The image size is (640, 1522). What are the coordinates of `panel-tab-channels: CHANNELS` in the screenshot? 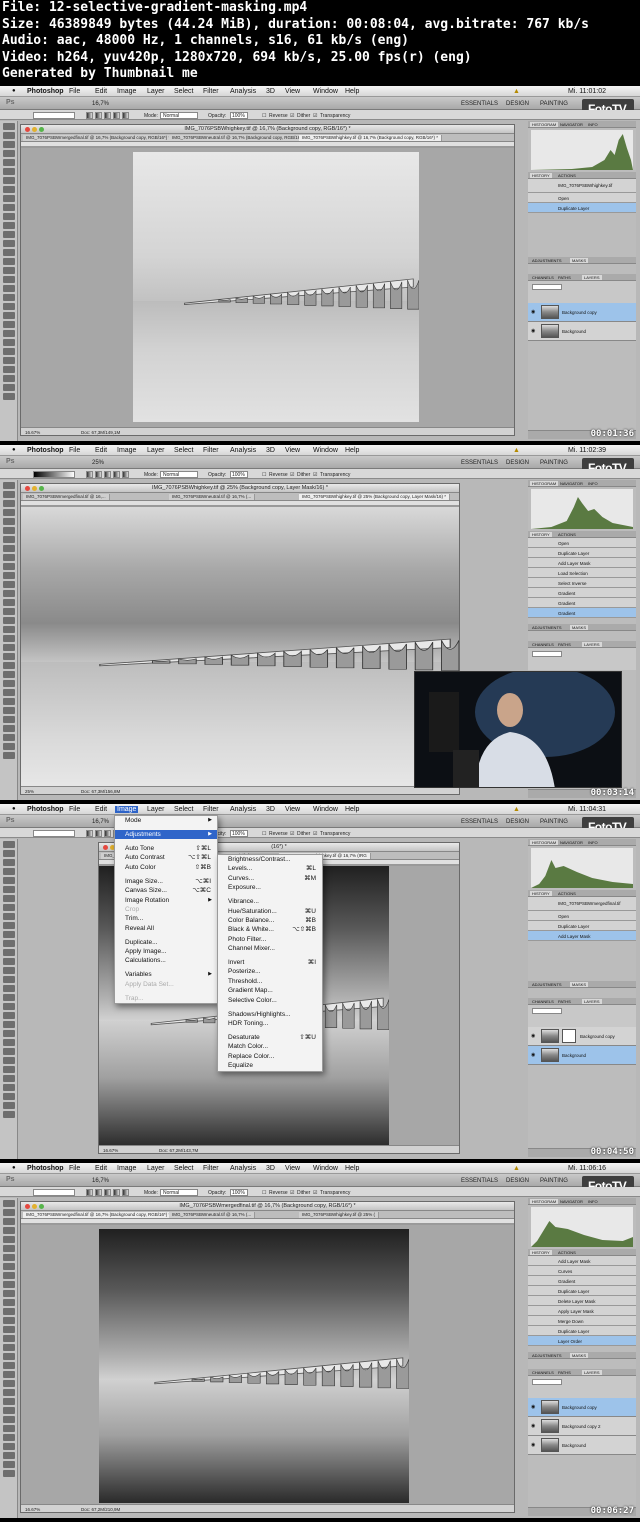 It's located at (543, 1372).